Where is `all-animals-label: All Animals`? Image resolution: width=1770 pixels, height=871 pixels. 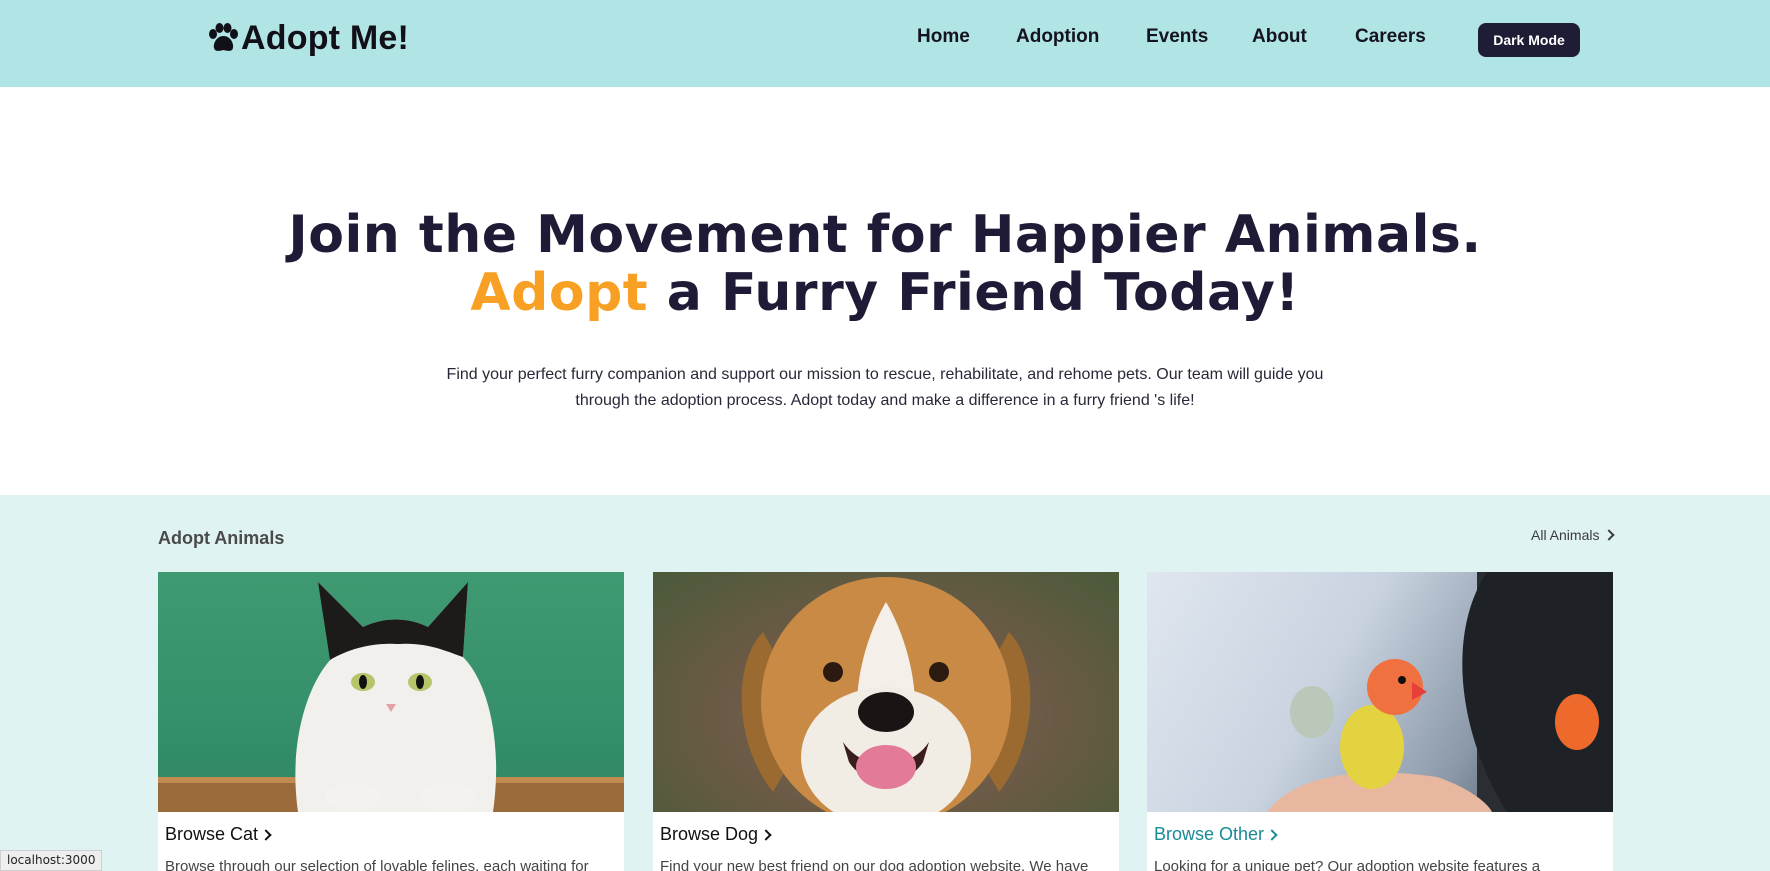 all-animals-label: All Animals is located at coordinates (1565, 535).